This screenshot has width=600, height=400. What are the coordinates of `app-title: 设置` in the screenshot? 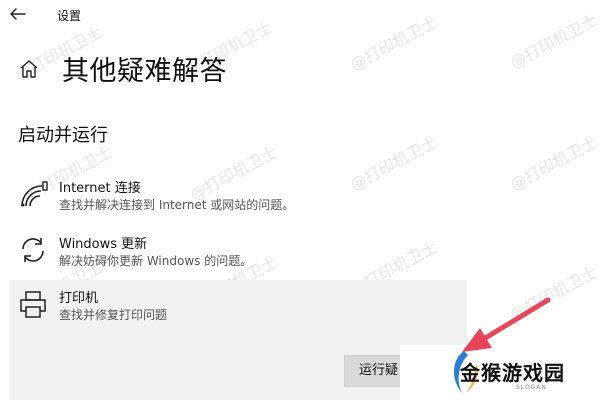 It's located at (69, 16).